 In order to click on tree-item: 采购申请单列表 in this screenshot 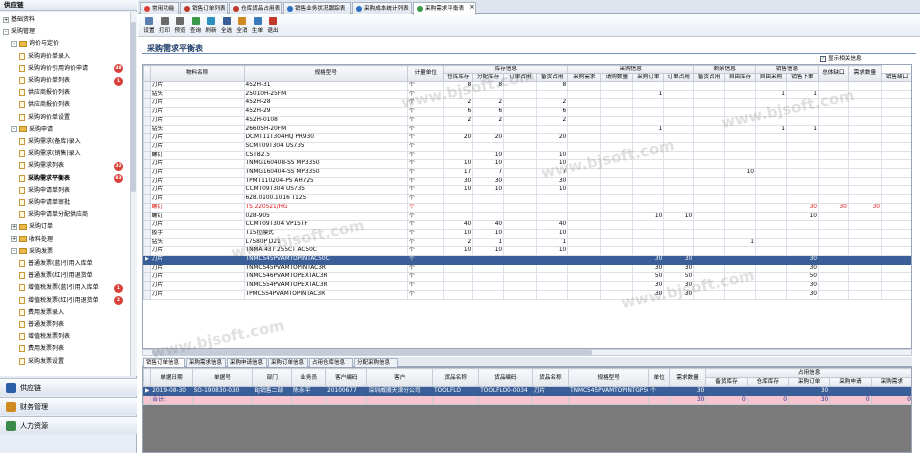, I will do `click(44, 191)`.